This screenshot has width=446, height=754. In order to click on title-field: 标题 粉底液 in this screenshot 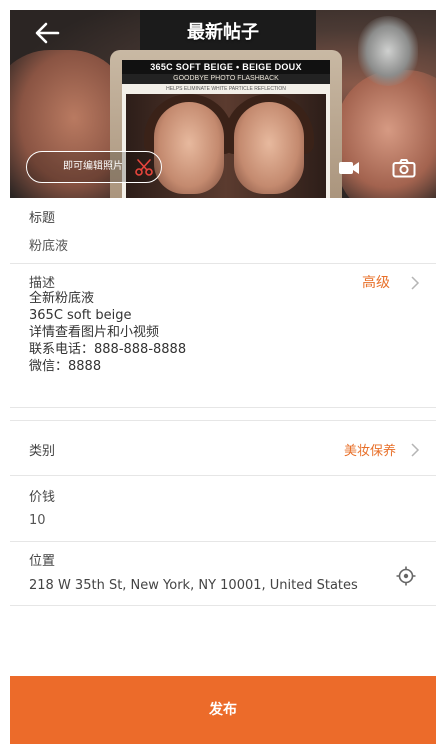, I will do `click(223, 231)`.